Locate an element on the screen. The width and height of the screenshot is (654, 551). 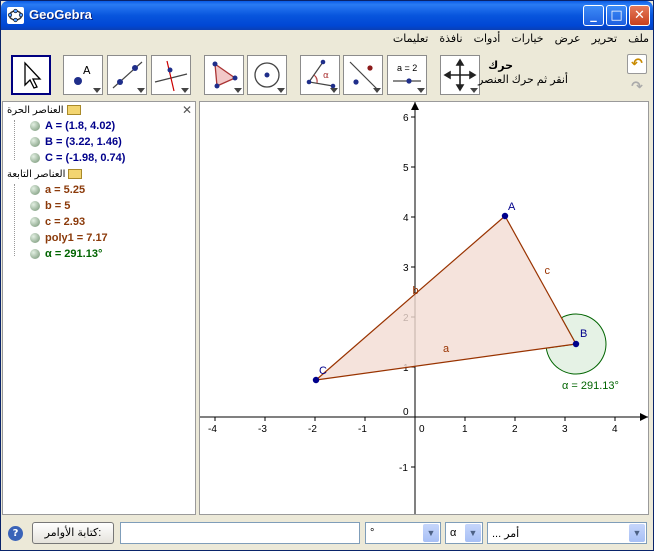
x-tick-label: -1 is located at coordinates (362, 429).